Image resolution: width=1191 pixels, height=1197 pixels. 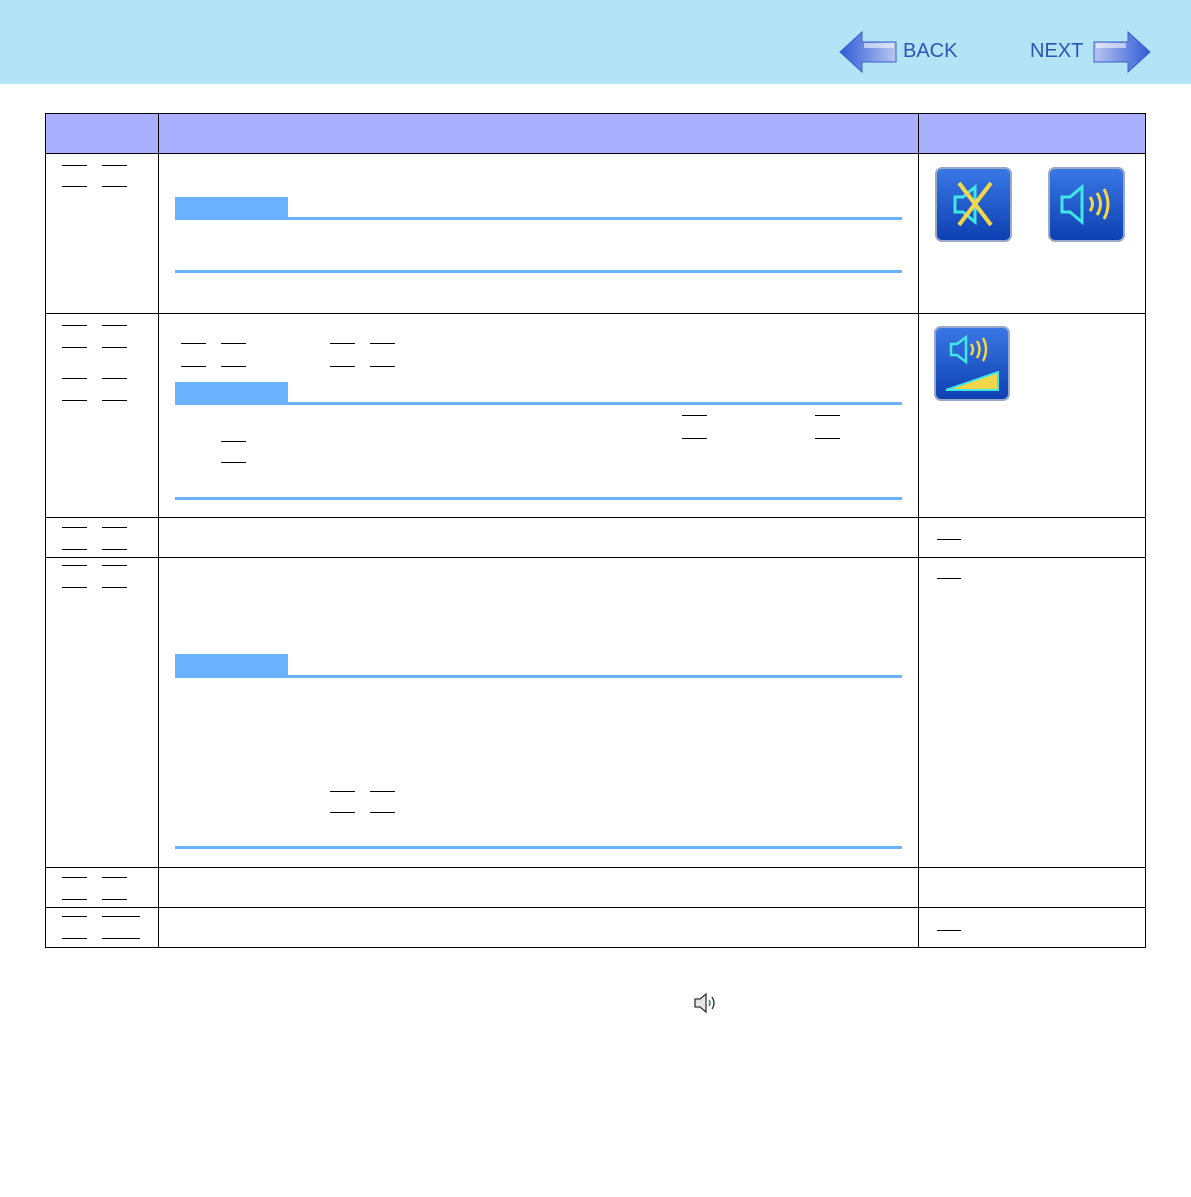 I want to click on table-row-6-key-cell, so click(x=102, y=927).